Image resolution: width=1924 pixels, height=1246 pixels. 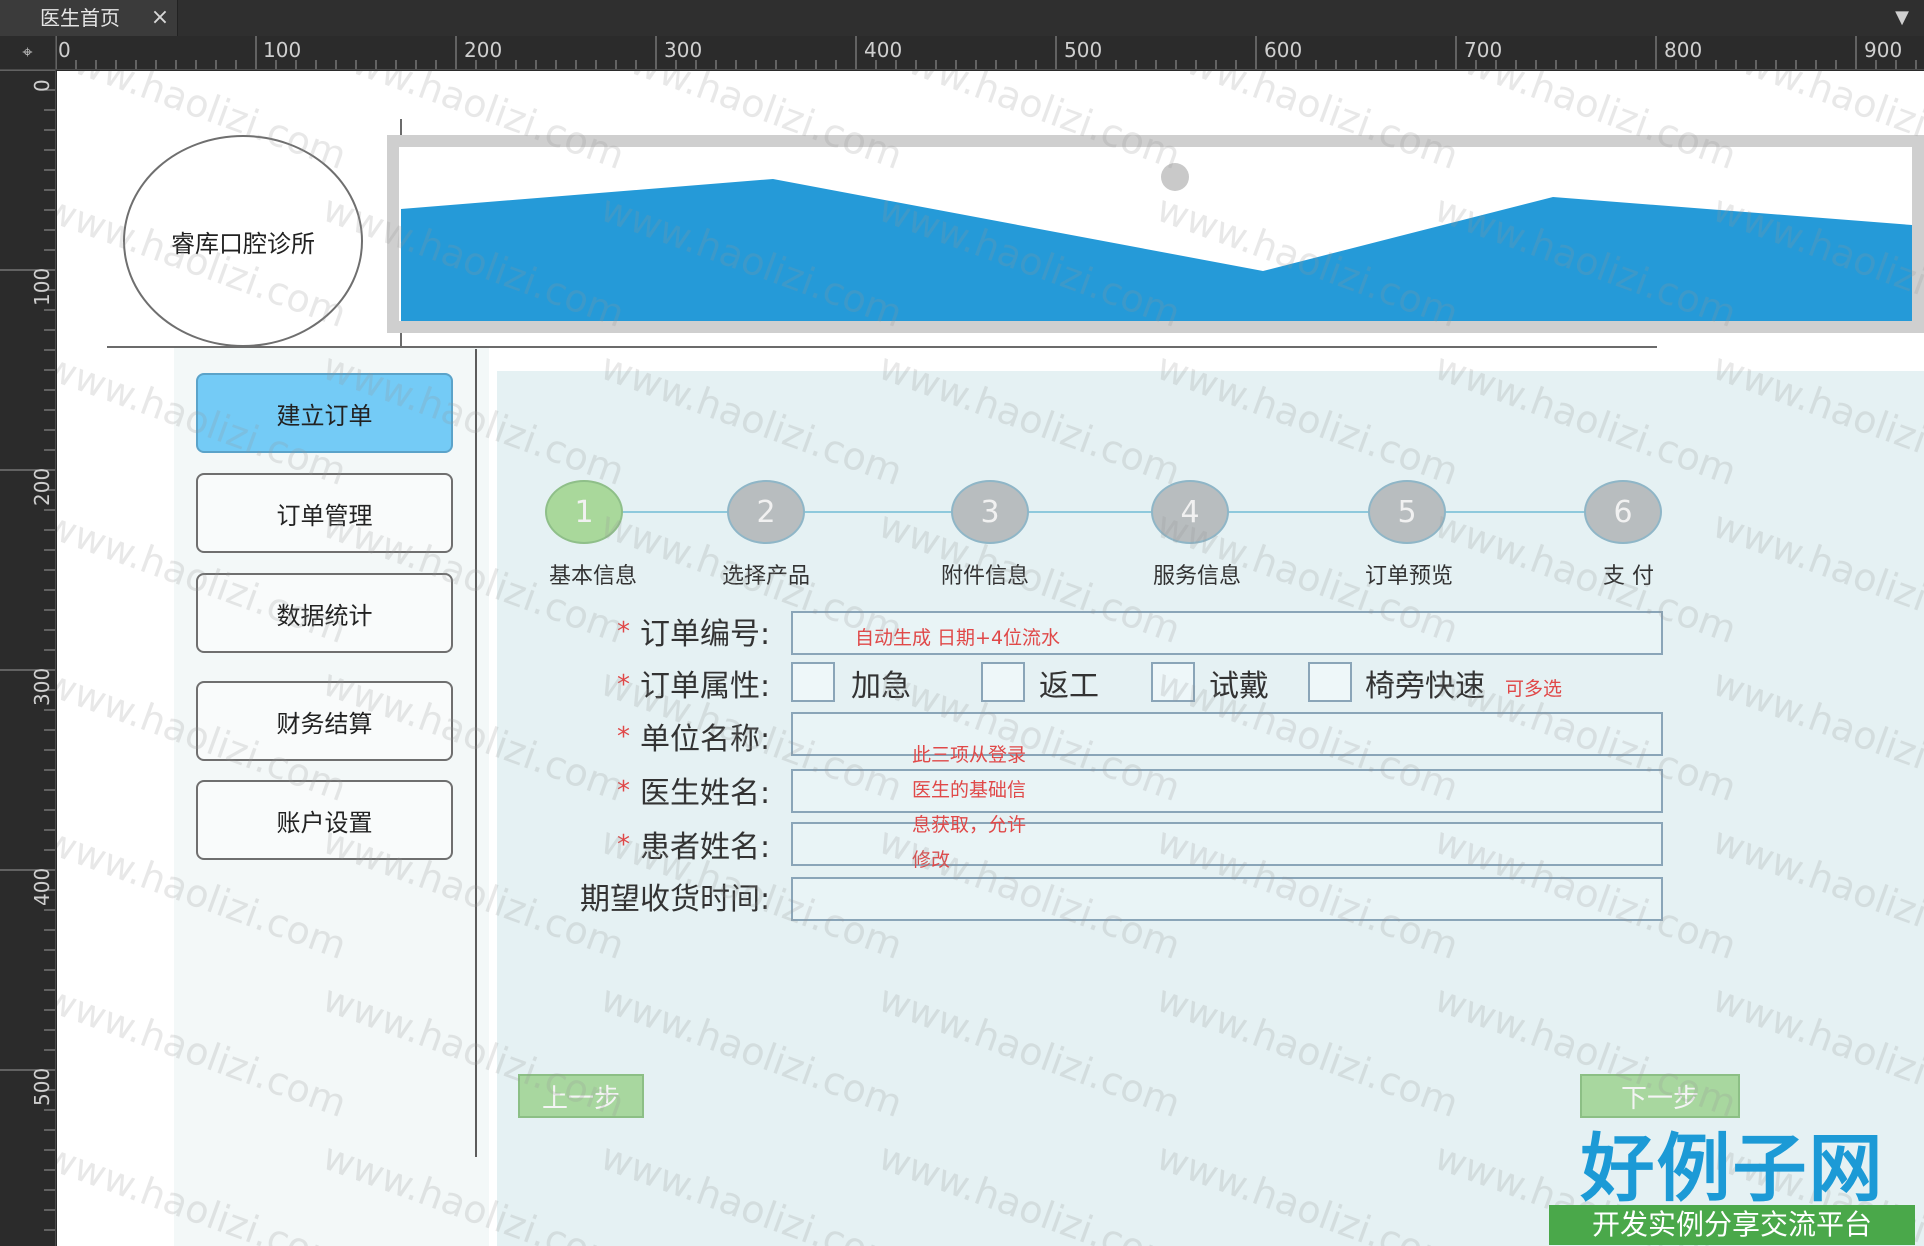 I want to click on rework-label: 返工, so click(x=1069, y=686).